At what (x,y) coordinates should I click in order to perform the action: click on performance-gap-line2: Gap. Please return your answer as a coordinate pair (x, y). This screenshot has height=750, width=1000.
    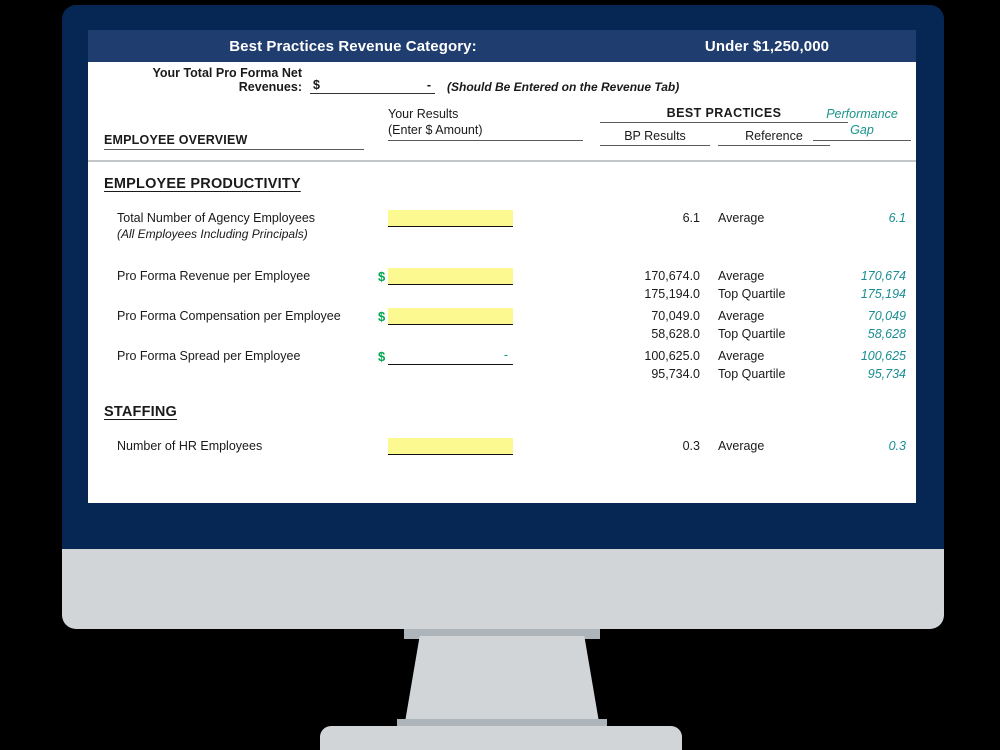
    Looking at the image, I should click on (862, 130).